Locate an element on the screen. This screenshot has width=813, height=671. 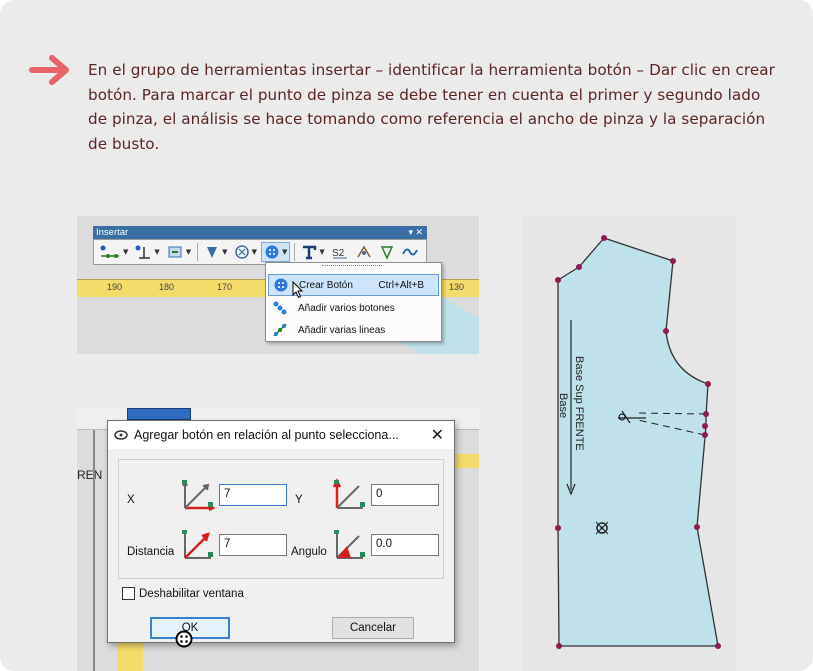
insert-perpendicular-tool: ▼ is located at coordinates (146, 252).